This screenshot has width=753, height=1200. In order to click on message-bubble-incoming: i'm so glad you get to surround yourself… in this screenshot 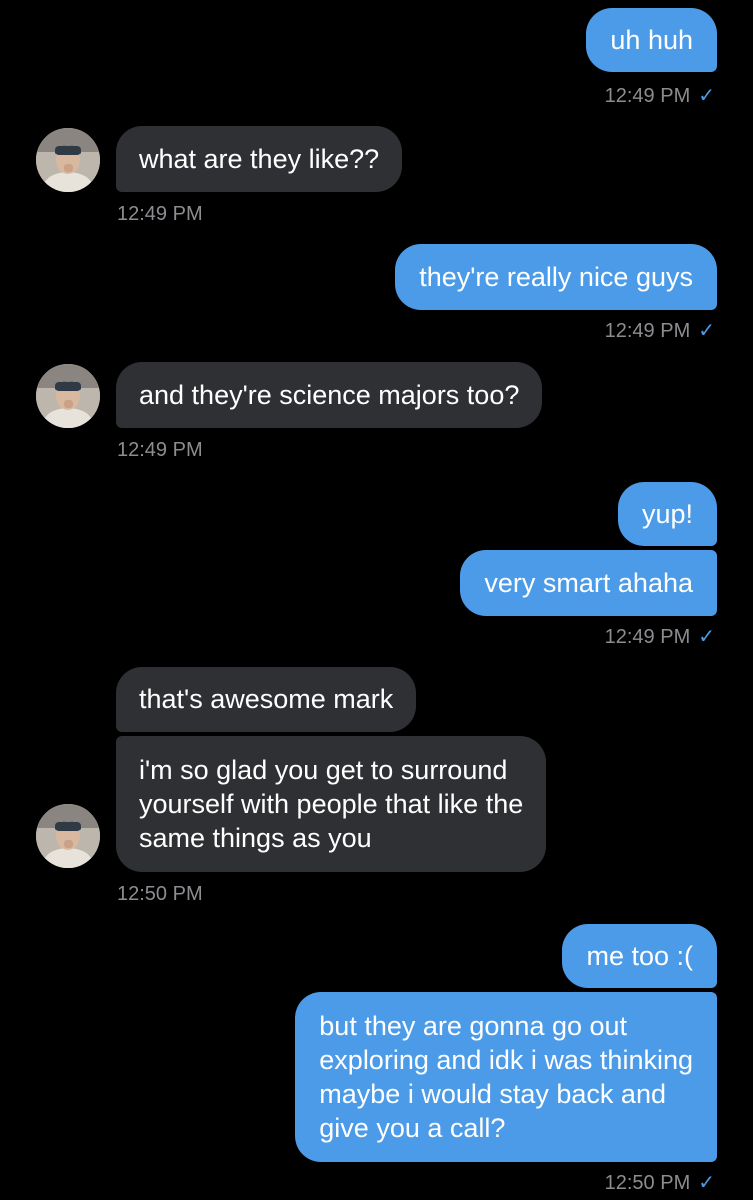, I will do `click(331, 804)`.